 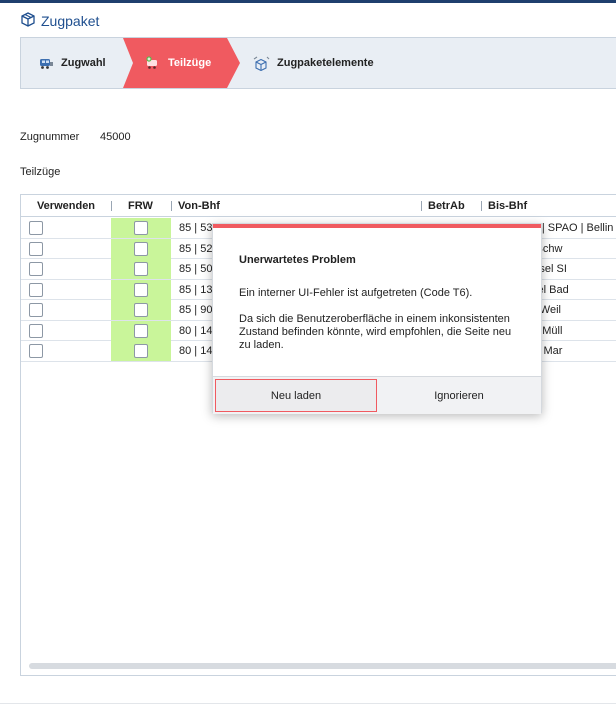 I want to click on wizard-step-zugpaketelemente: Zugpaketelemente, so click(x=313, y=63).